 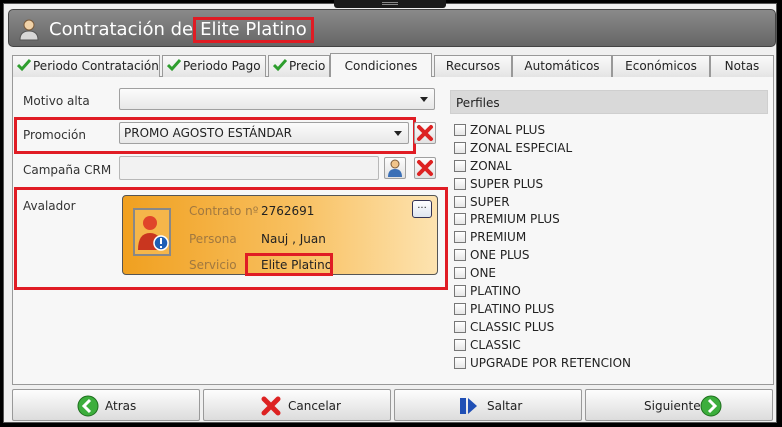 I want to click on perfil-item: ZONAL ESPECIAL, so click(x=542, y=149).